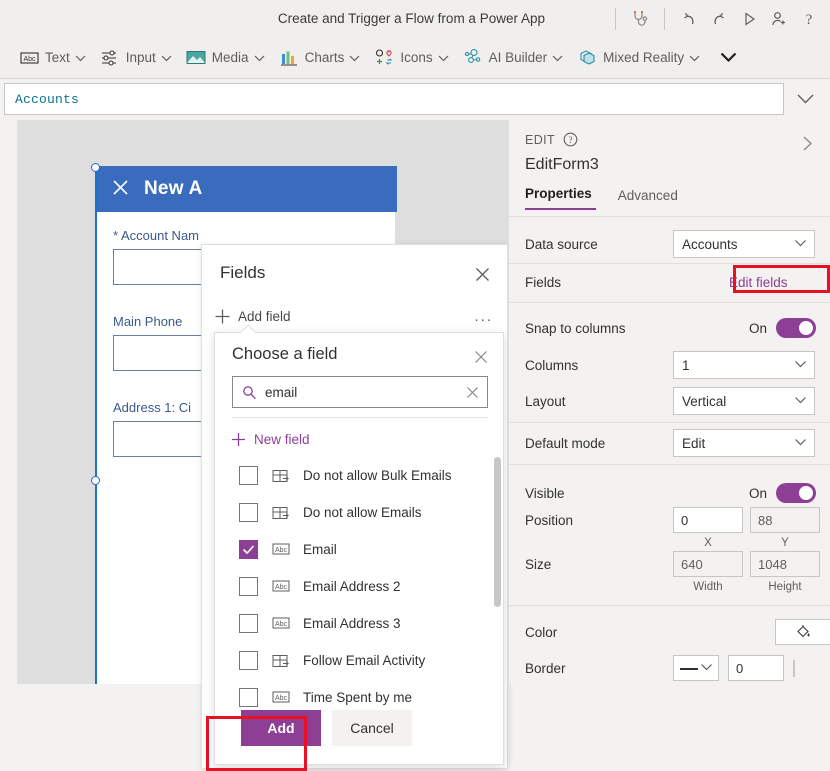  Describe the element at coordinates (270, 439) in the screenshot. I see `new-field-button: New field` at that location.